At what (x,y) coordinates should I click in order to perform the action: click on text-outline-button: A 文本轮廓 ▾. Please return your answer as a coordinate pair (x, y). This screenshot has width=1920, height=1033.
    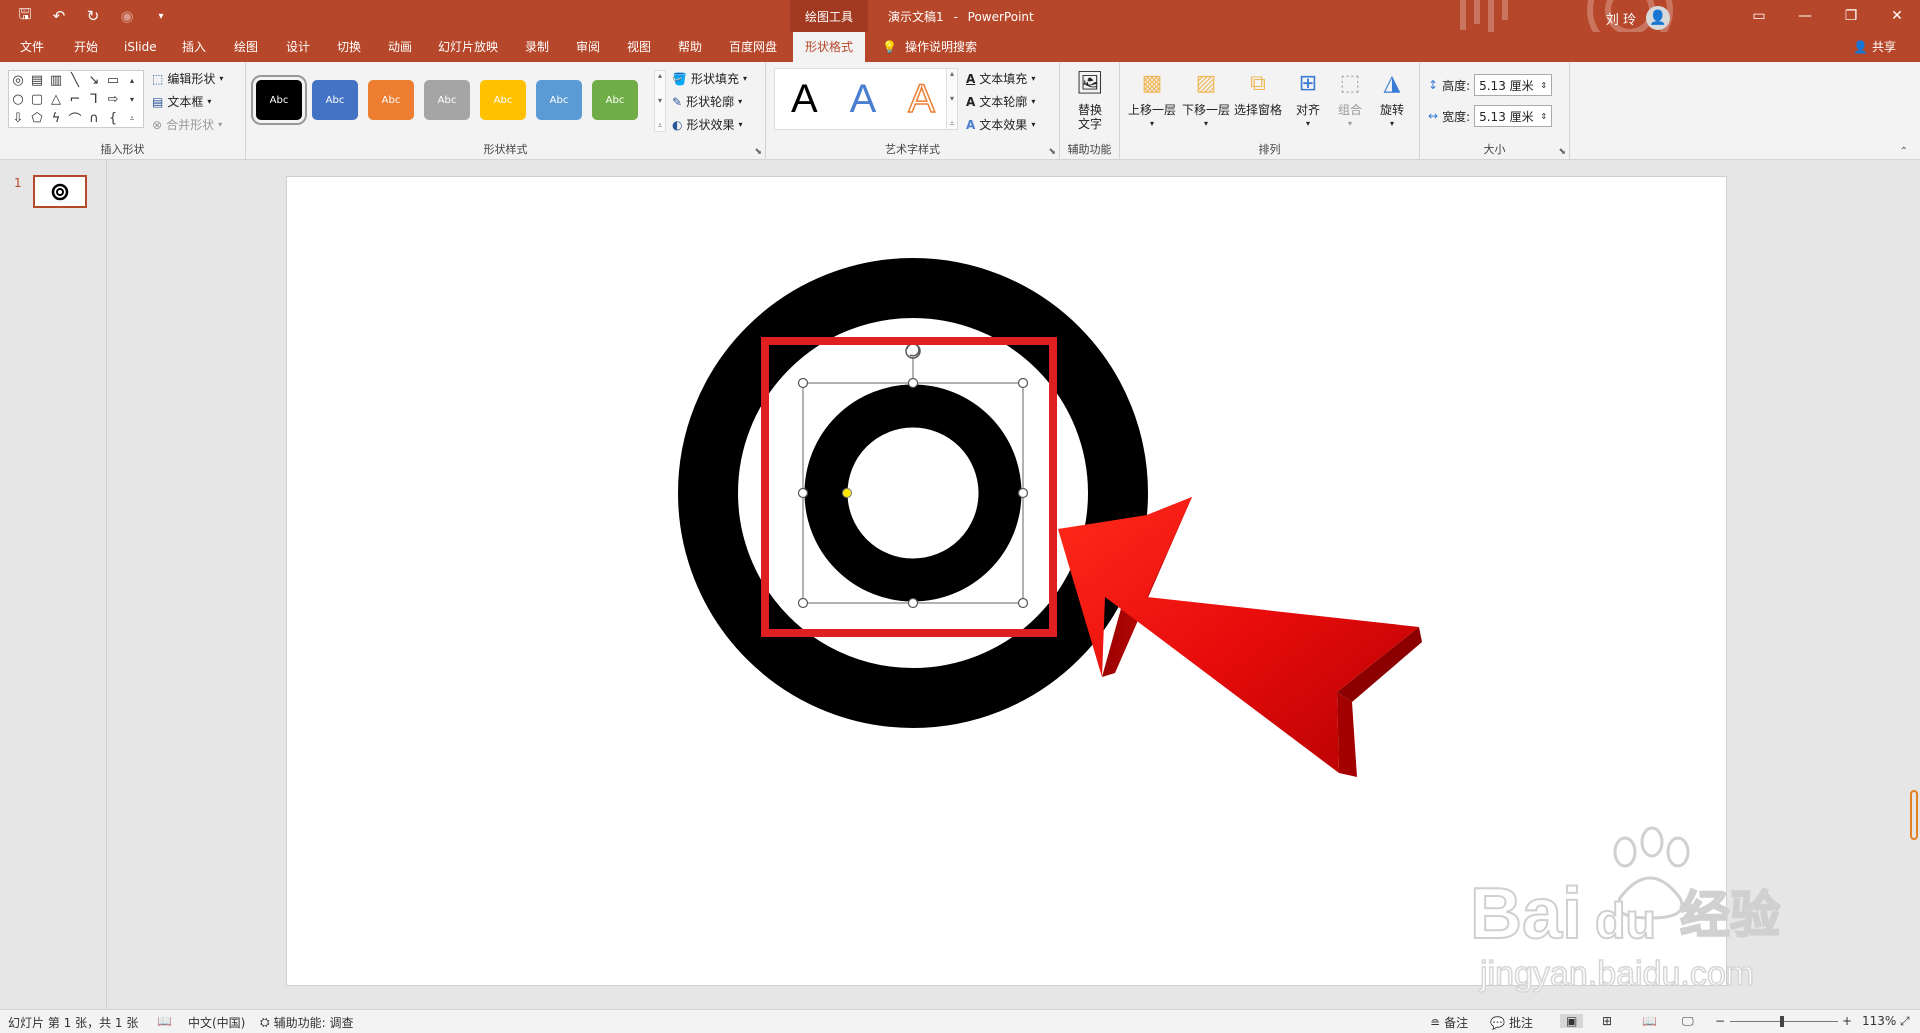
    Looking at the image, I should click on (1000, 101).